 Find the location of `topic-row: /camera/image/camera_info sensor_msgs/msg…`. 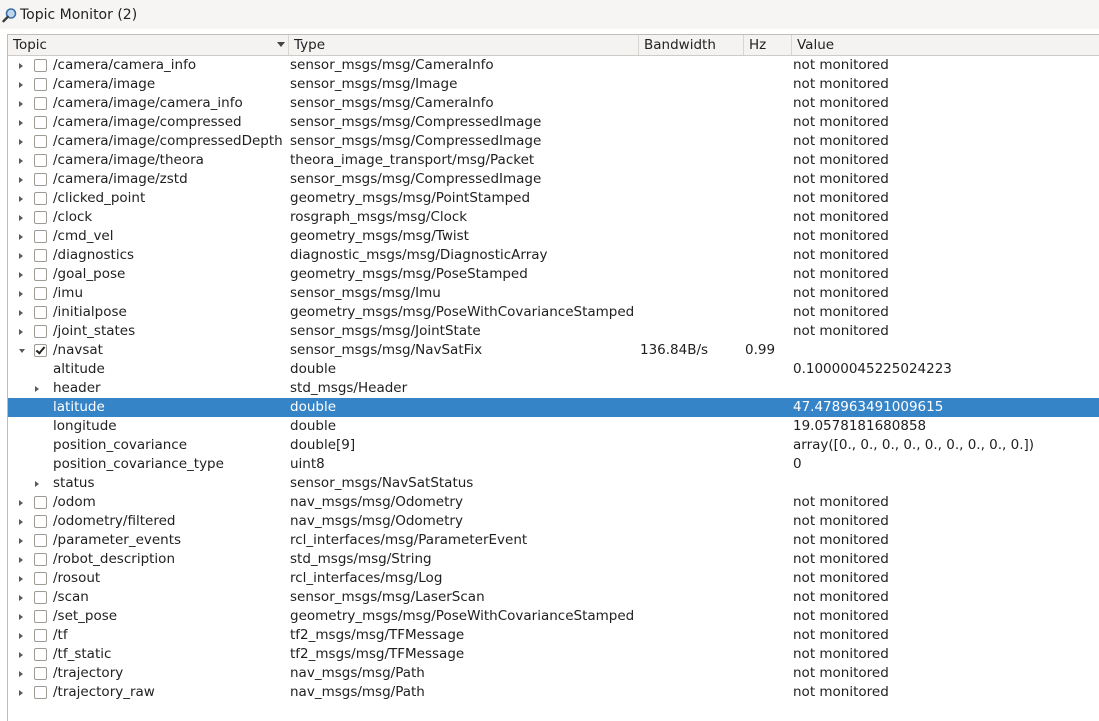

topic-row: /camera/image/camera_info sensor_msgs/msg… is located at coordinates (553, 103).